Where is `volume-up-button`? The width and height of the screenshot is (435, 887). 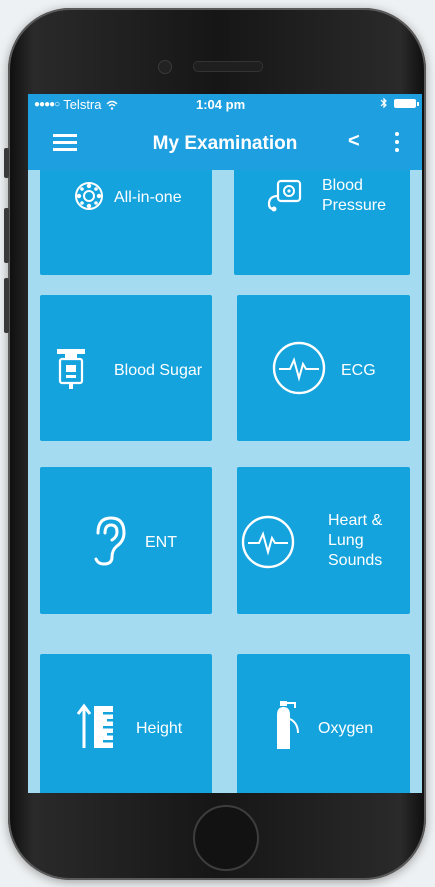
volume-up-button is located at coordinates (6, 235).